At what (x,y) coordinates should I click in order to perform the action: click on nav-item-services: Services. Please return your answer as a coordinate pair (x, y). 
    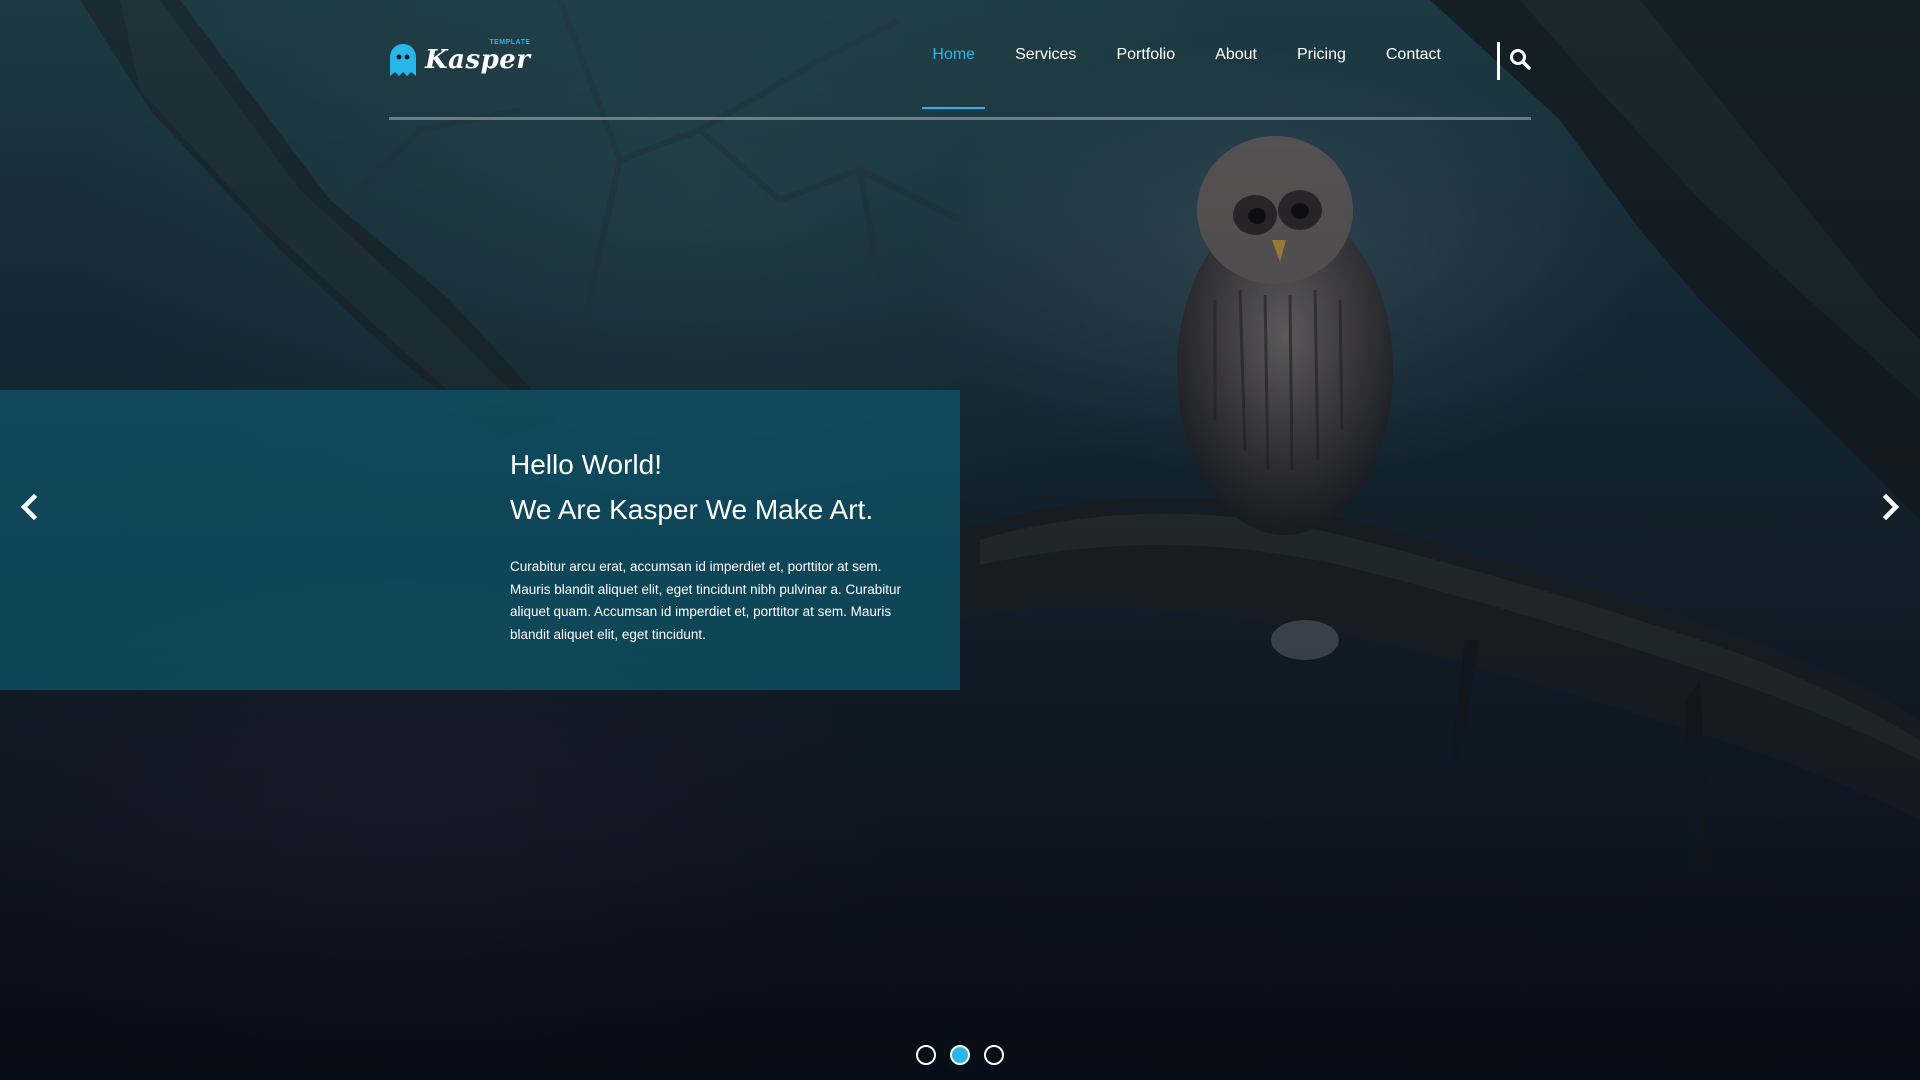
    Looking at the image, I should click on (1045, 55).